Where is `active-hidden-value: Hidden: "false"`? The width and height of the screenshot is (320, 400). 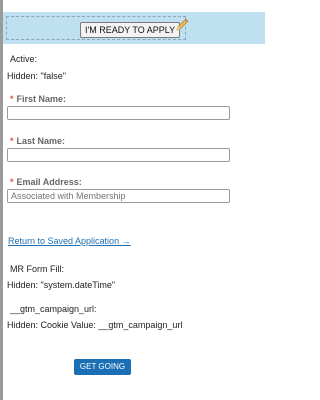 active-hidden-value: Hidden: "false" is located at coordinates (36, 76).